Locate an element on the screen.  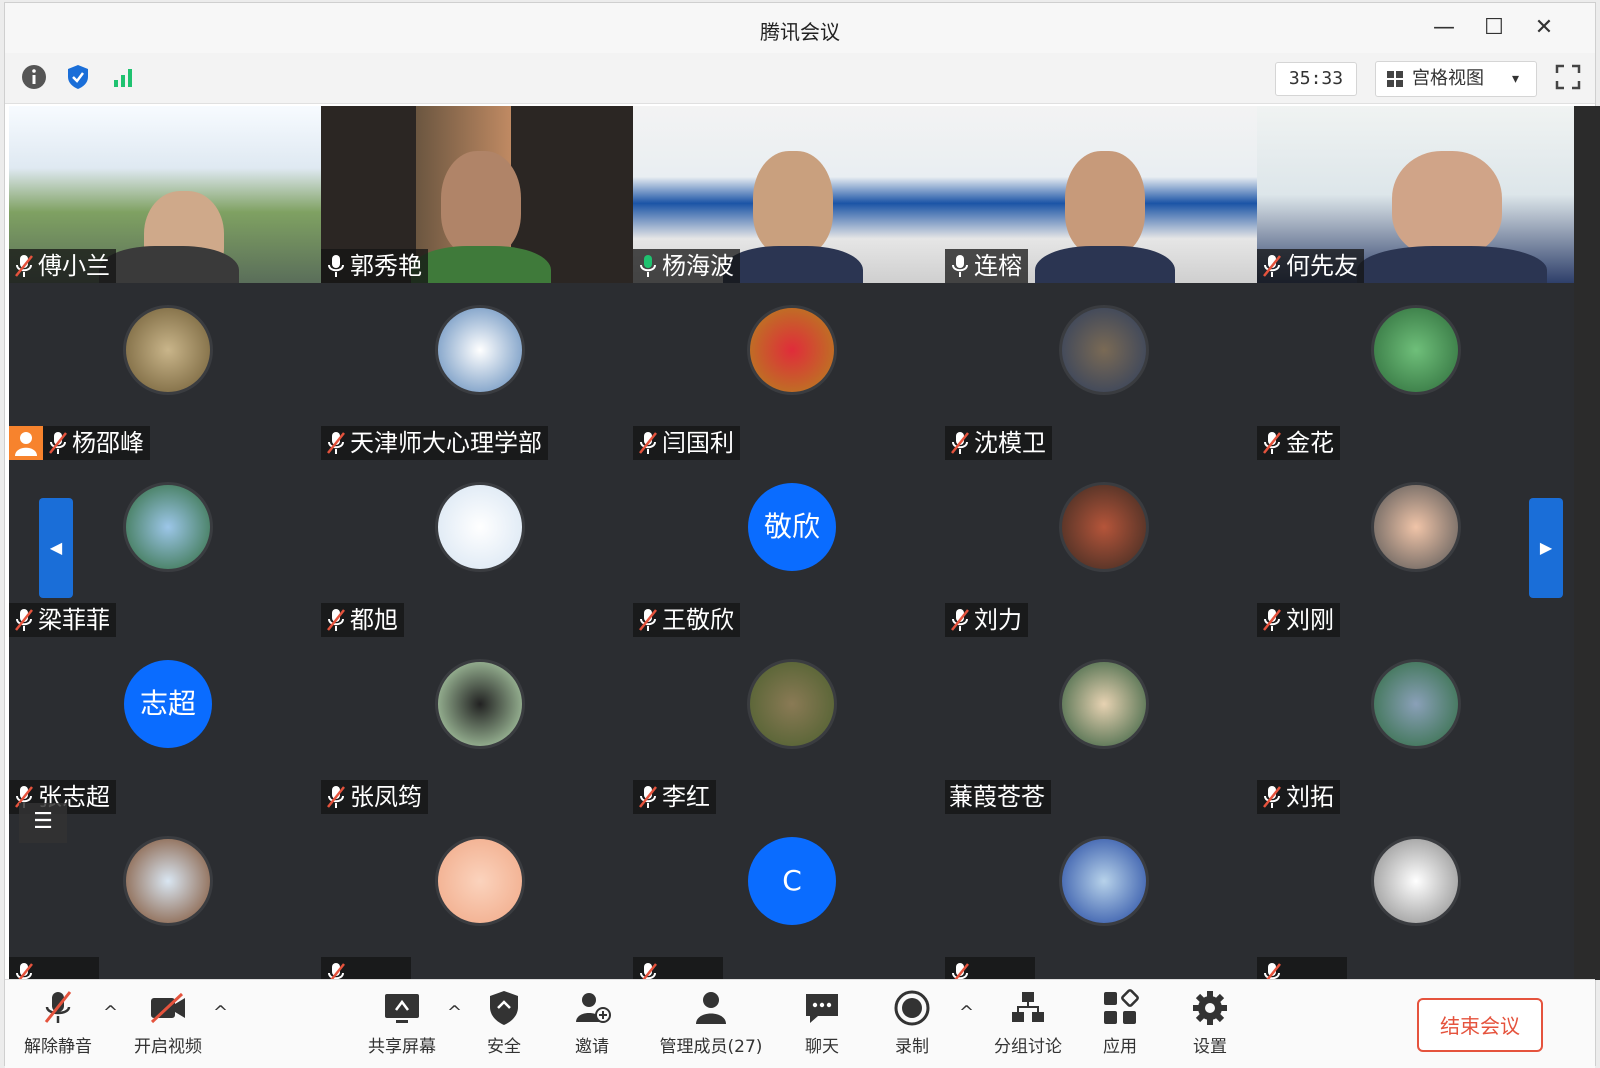
breakout-button: 分组讨论 is located at coordinates (1028, 1024).